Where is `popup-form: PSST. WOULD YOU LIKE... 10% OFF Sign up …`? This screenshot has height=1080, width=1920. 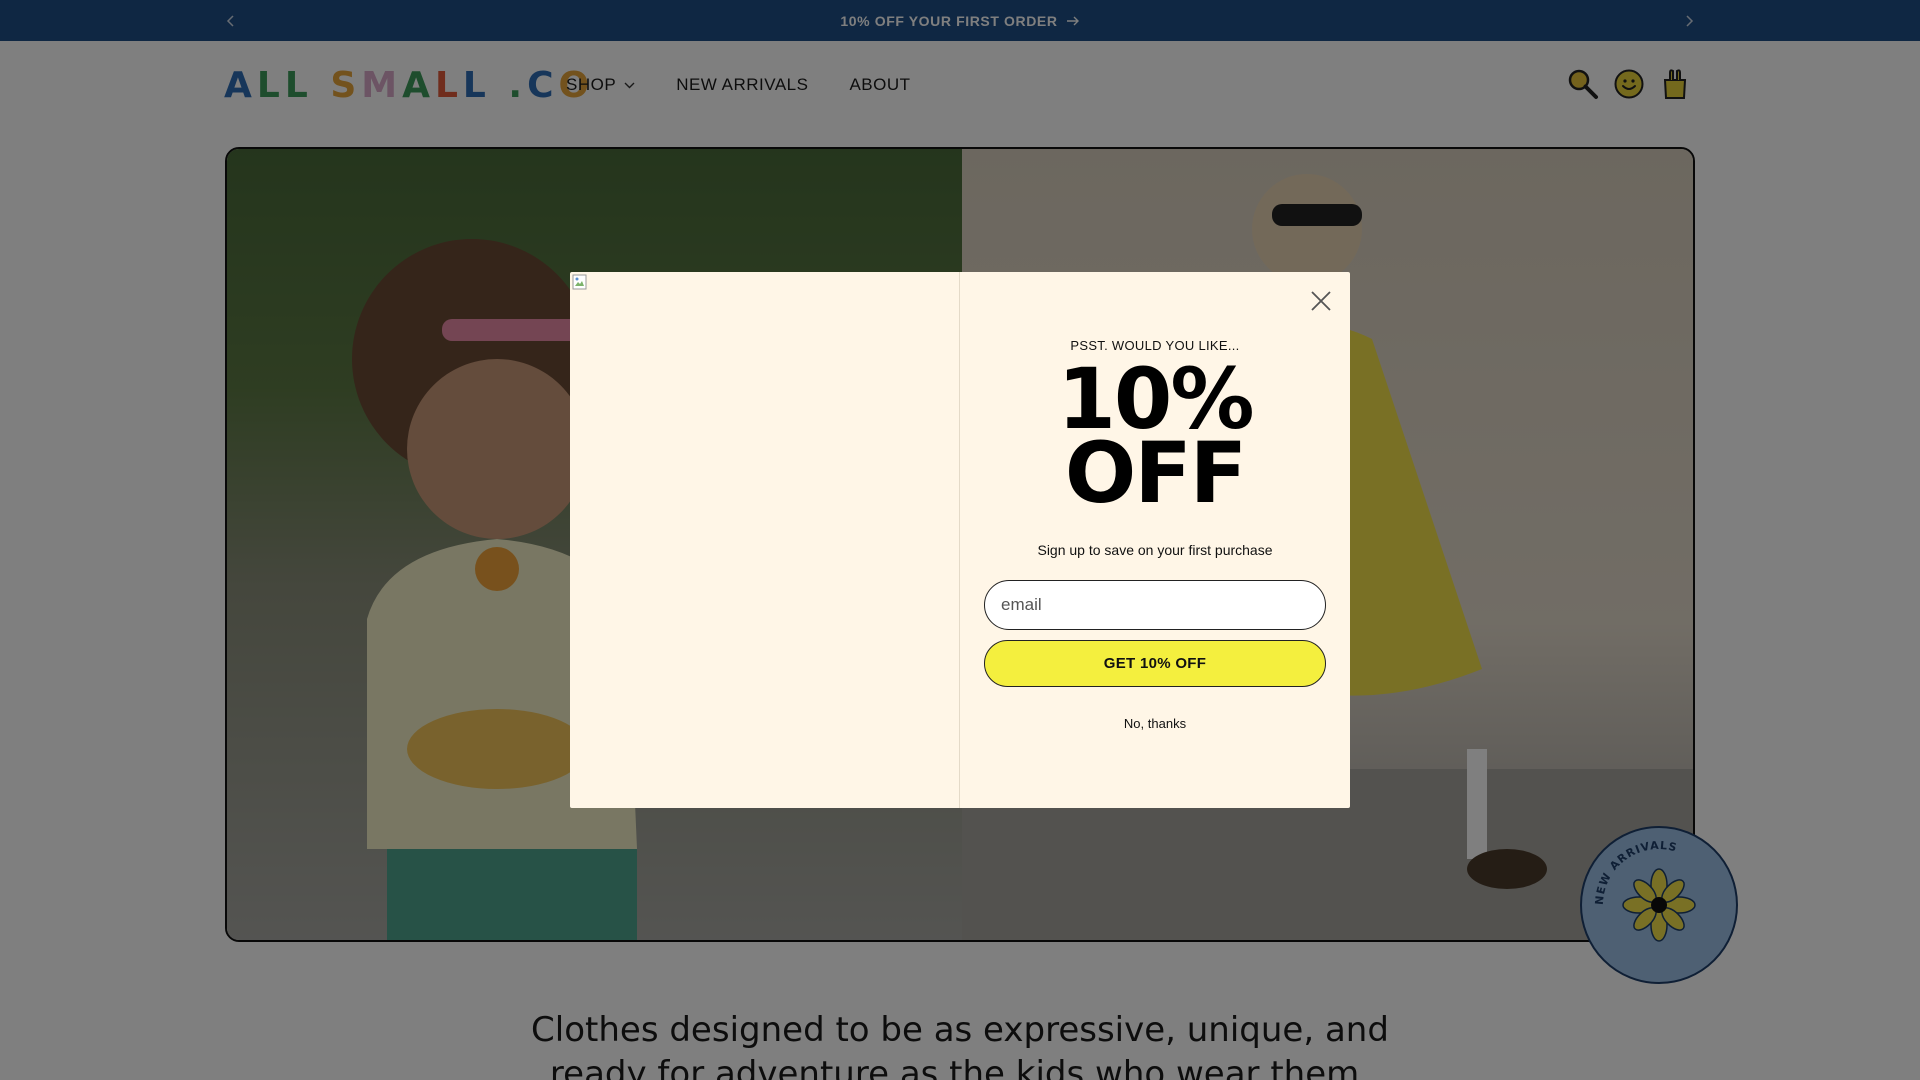 popup-form: PSST. WOULD YOU LIKE... 10% OFF Sign up … is located at coordinates (1155, 540).